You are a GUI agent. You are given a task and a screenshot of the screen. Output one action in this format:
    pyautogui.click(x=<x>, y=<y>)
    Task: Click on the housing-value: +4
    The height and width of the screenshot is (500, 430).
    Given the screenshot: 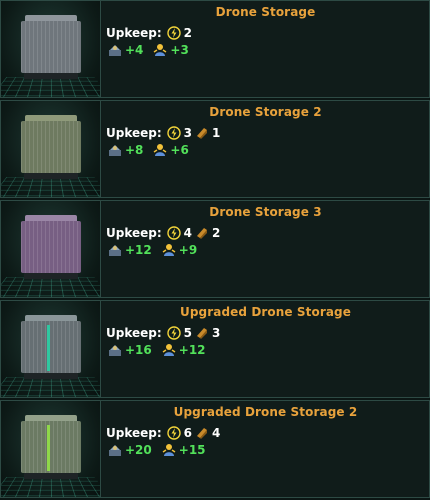 What is the action you would take?
    pyautogui.click(x=134, y=50)
    